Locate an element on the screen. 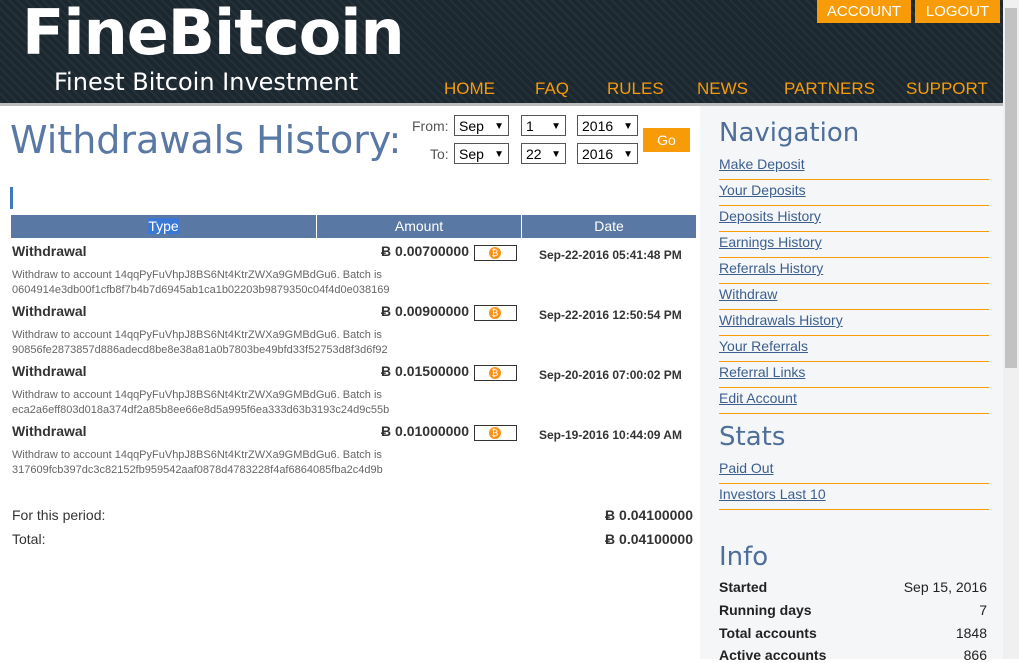 The image size is (1019, 663). from-year-select: 2016 ▼ is located at coordinates (607, 125).